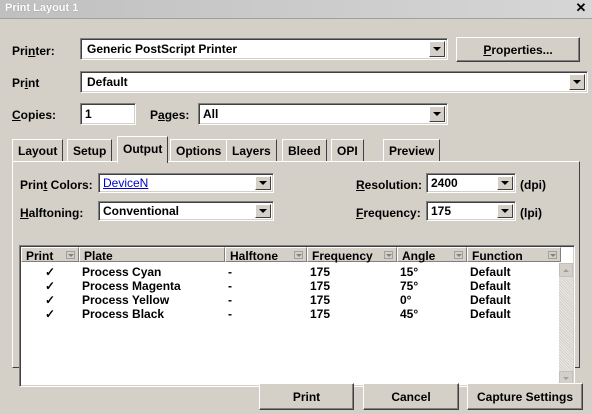 This screenshot has width=592, height=414. I want to click on tab-opi: OPI, so click(347, 150).